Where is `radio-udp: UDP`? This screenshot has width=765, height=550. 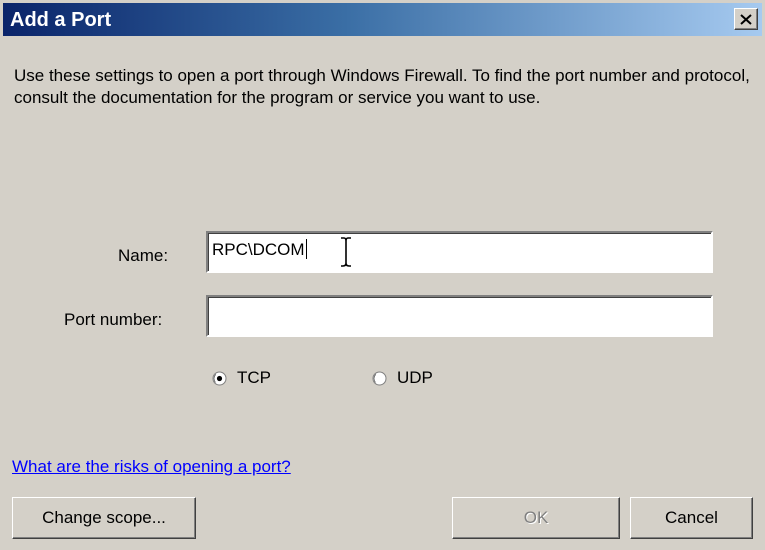 radio-udp: UDP is located at coordinates (402, 378).